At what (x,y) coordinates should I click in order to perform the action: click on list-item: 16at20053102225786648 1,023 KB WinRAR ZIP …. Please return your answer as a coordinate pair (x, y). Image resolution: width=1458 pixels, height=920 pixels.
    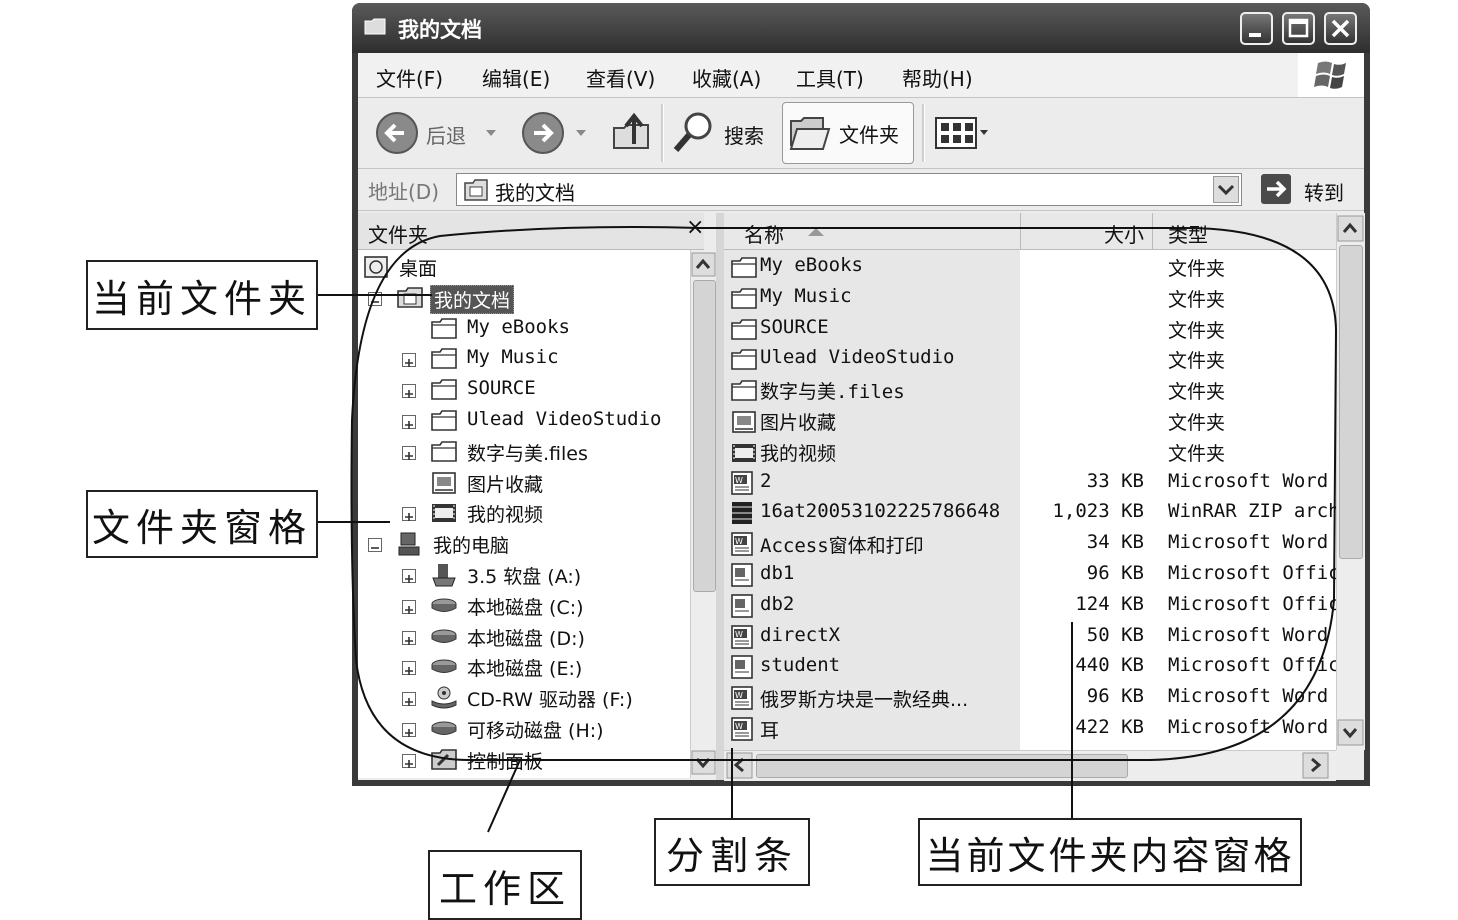
    Looking at the image, I should click on (1030, 513).